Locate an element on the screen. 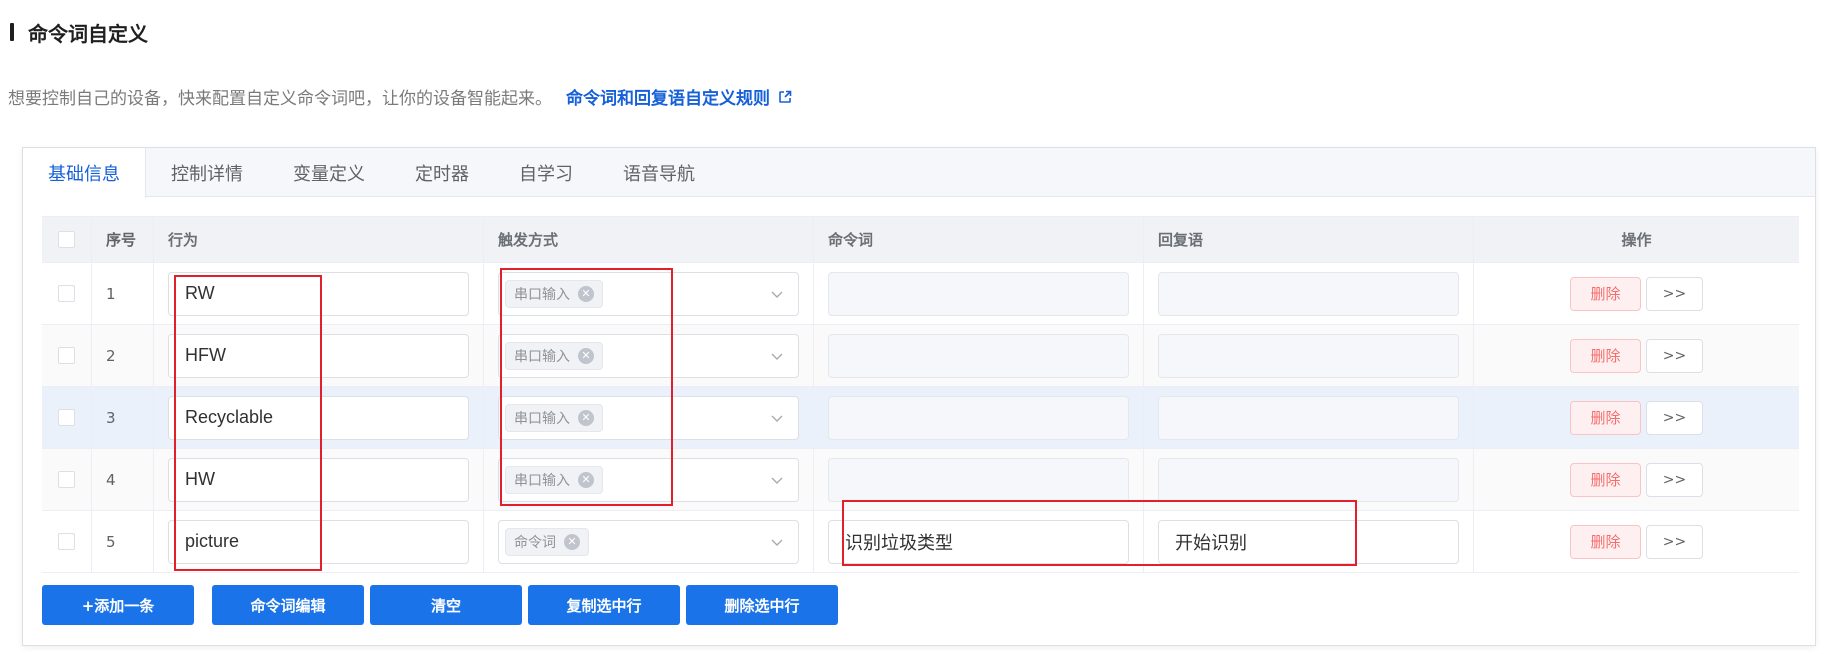 This screenshot has height=654, width=1845. action-cell: RW is located at coordinates (319, 293).